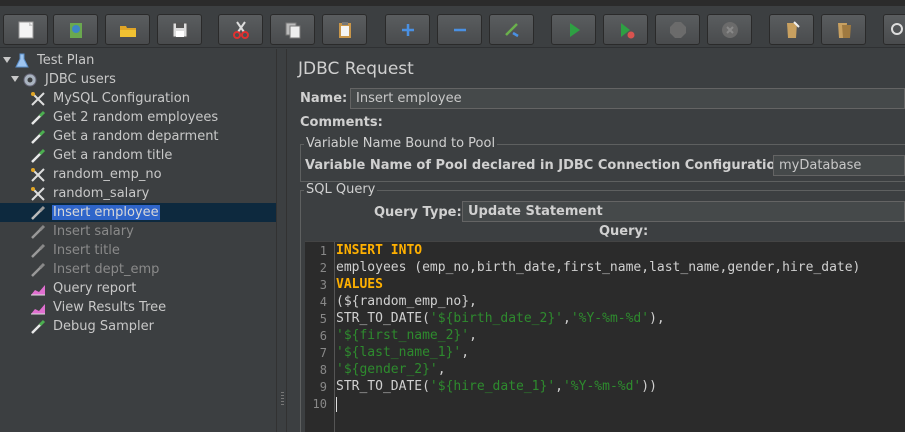 The image size is (905, 432). Describe the element at coordinates (110, 98) in the screenshot. I see `tree-node-mysql-configuration: MySQL Configuration` at that location.